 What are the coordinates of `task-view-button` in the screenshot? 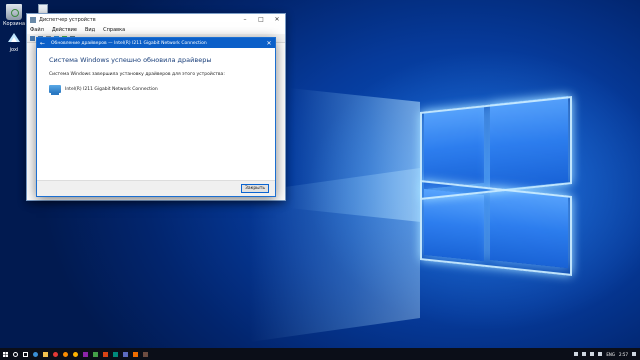 It's located at (25, 354).